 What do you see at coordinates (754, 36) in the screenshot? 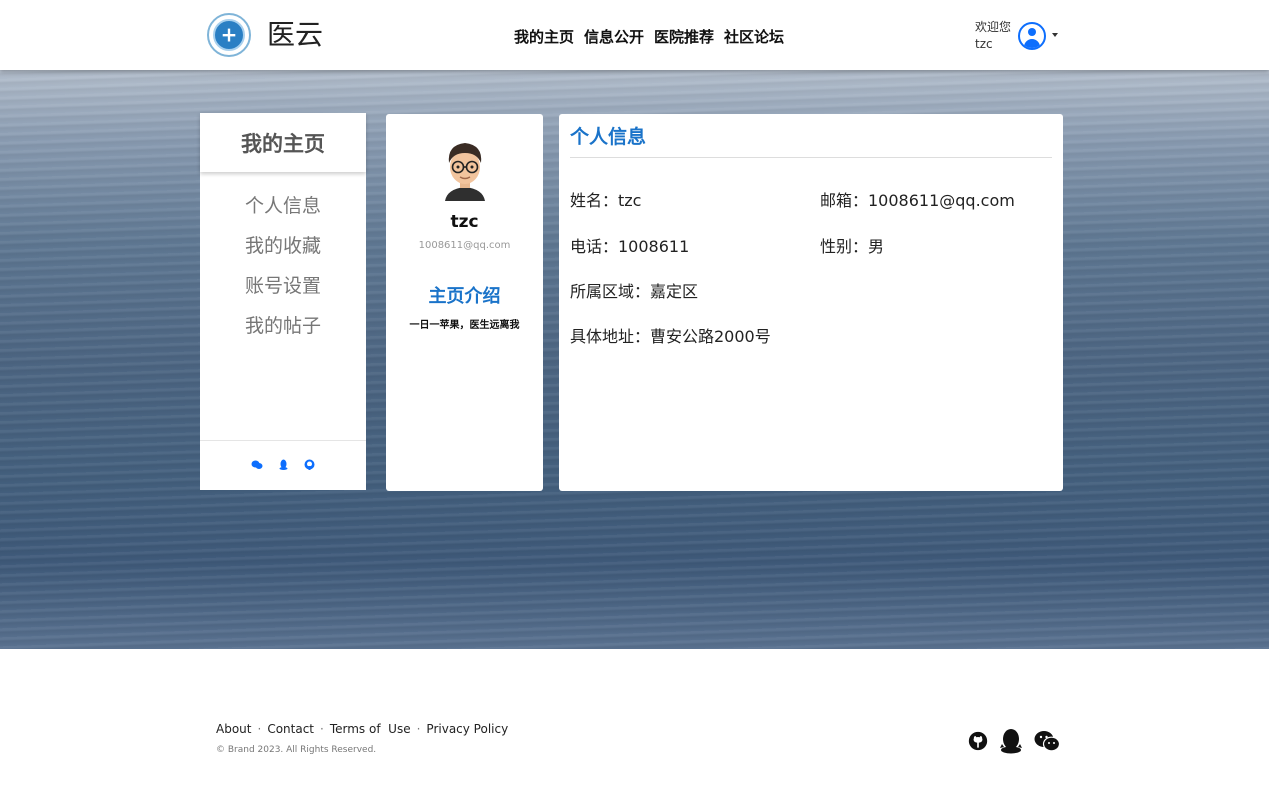
I see `nav-community-forum: 社区论坛` at bounding box center [754, 36].